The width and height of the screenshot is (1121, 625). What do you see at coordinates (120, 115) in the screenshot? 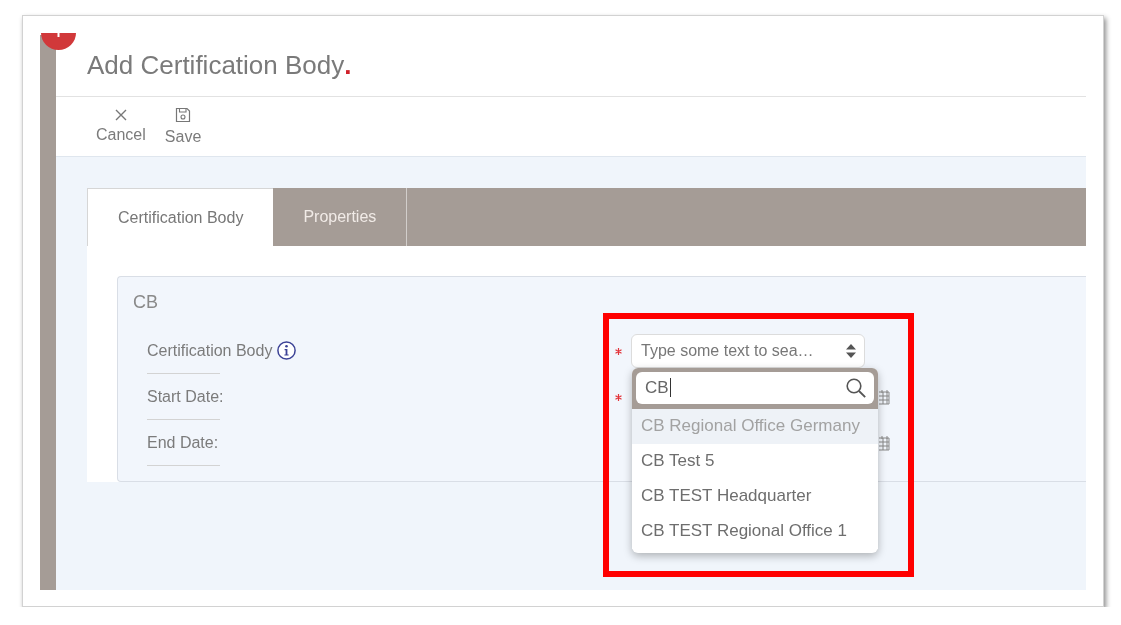
I see `close-icon` at bounding box center [120, 115].